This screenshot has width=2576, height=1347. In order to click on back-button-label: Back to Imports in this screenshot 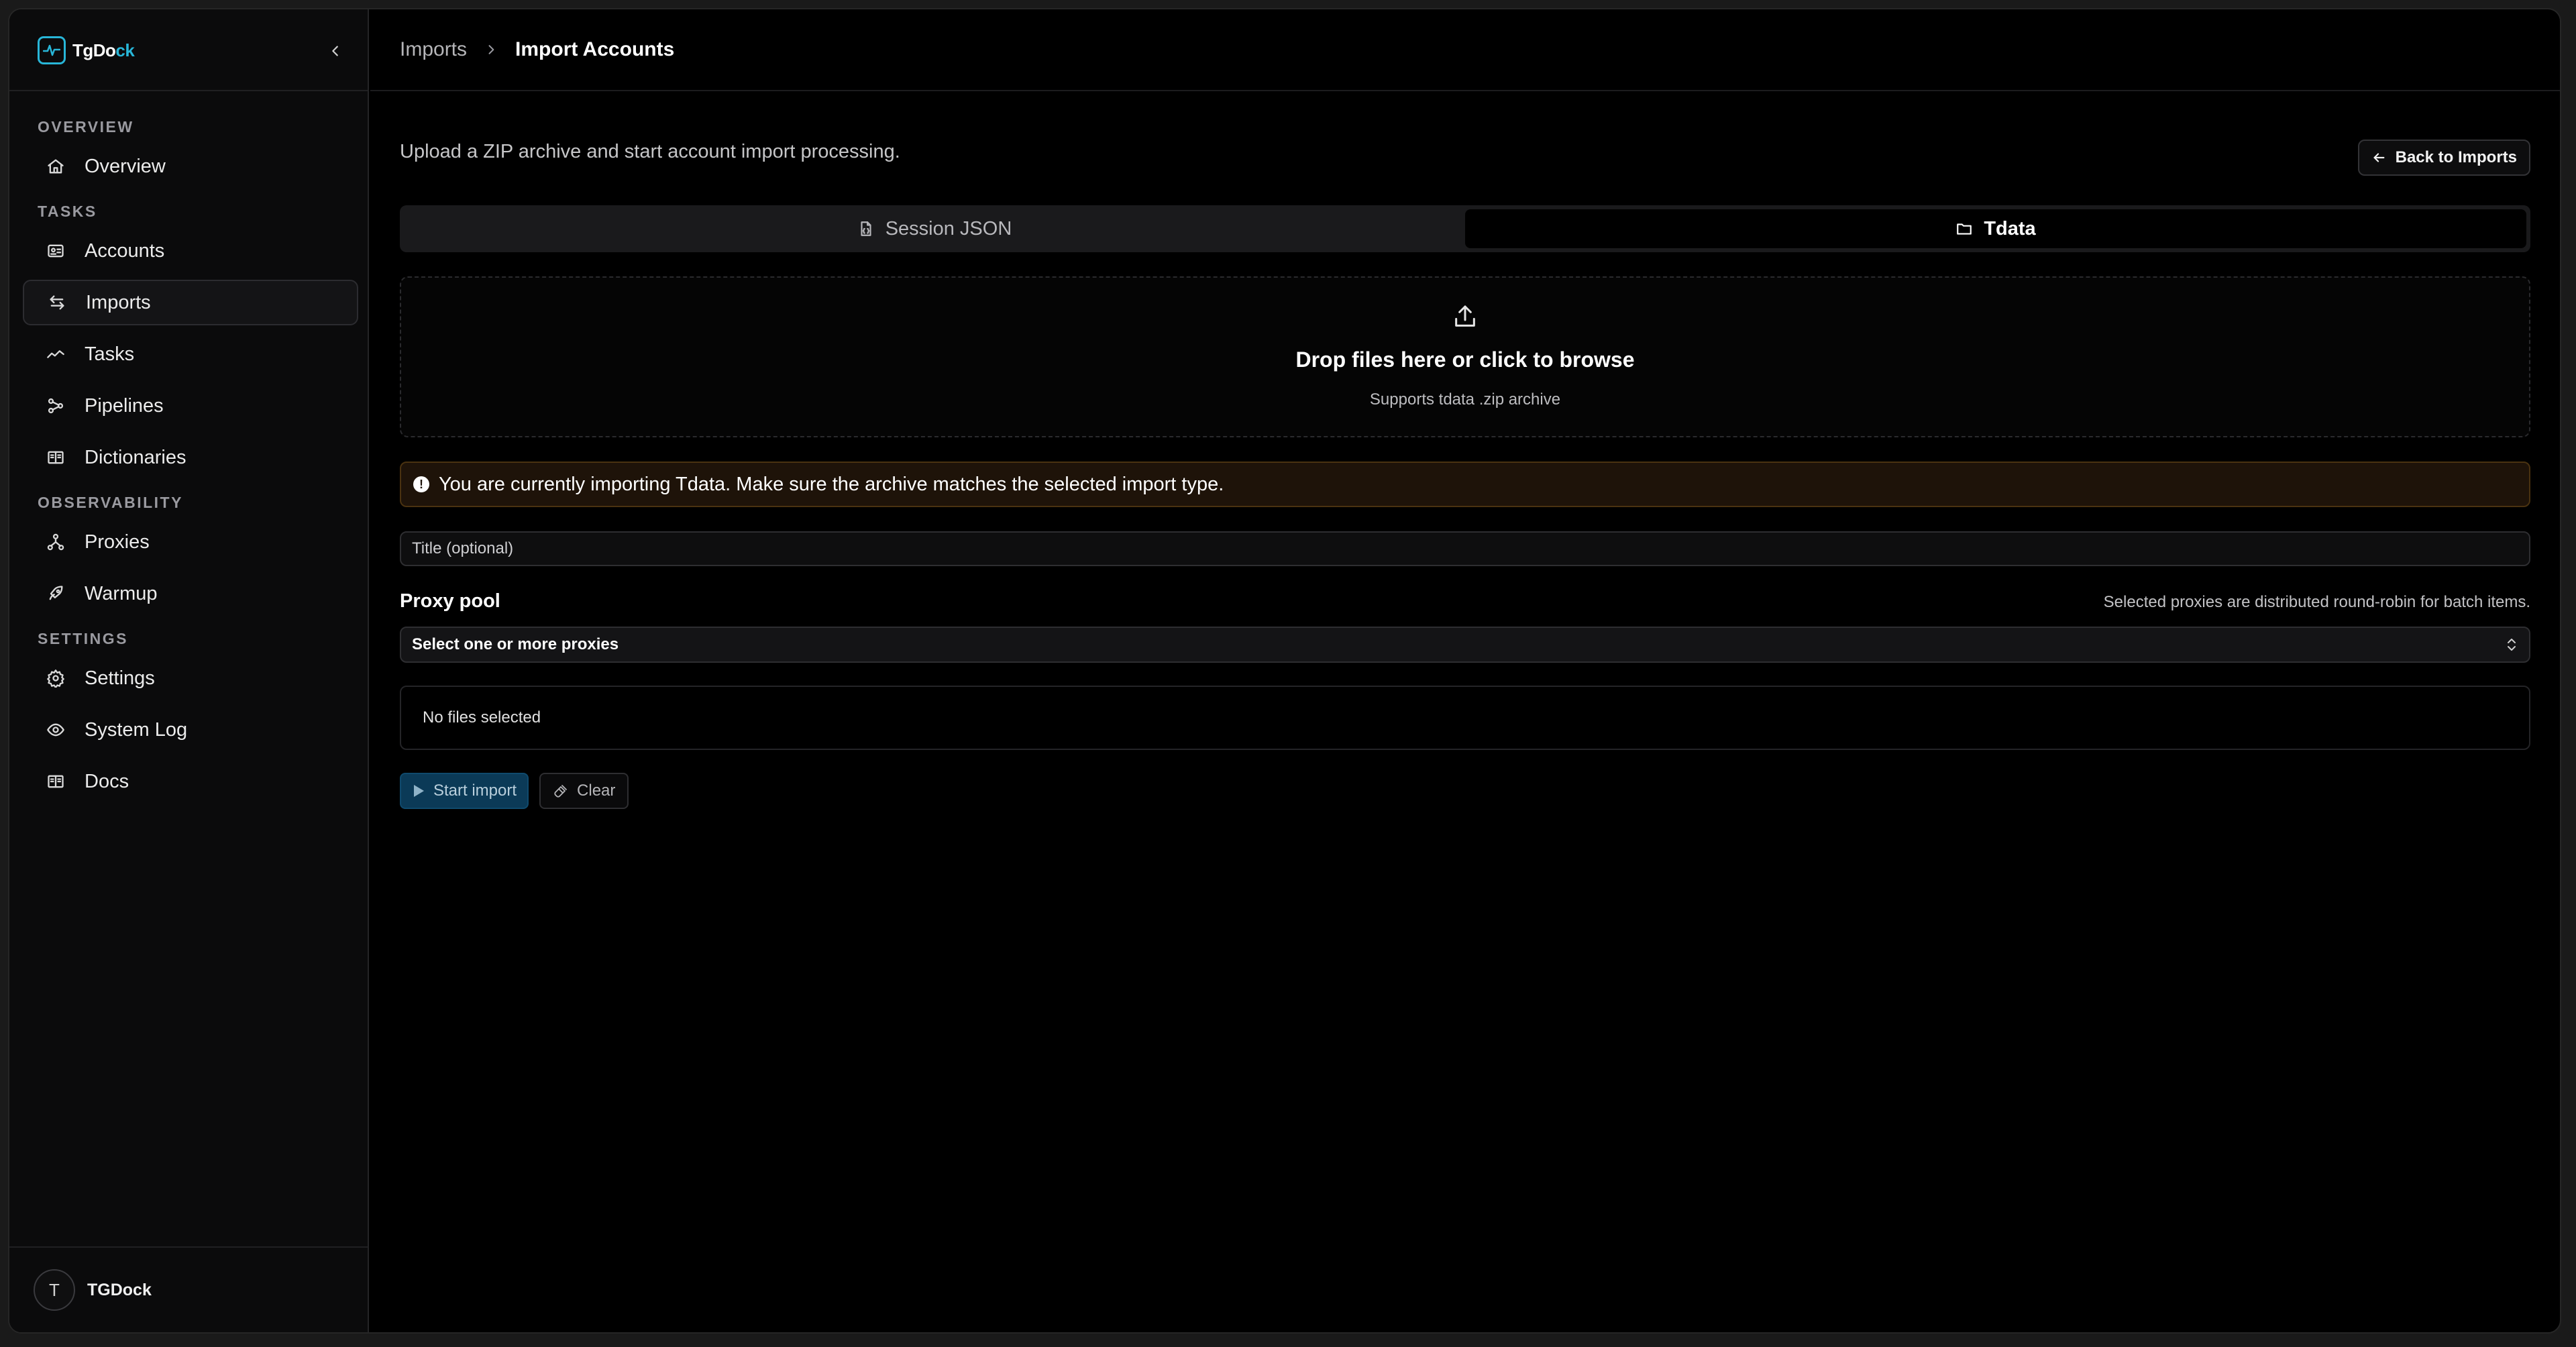, I will do `click(2456, 157)`.